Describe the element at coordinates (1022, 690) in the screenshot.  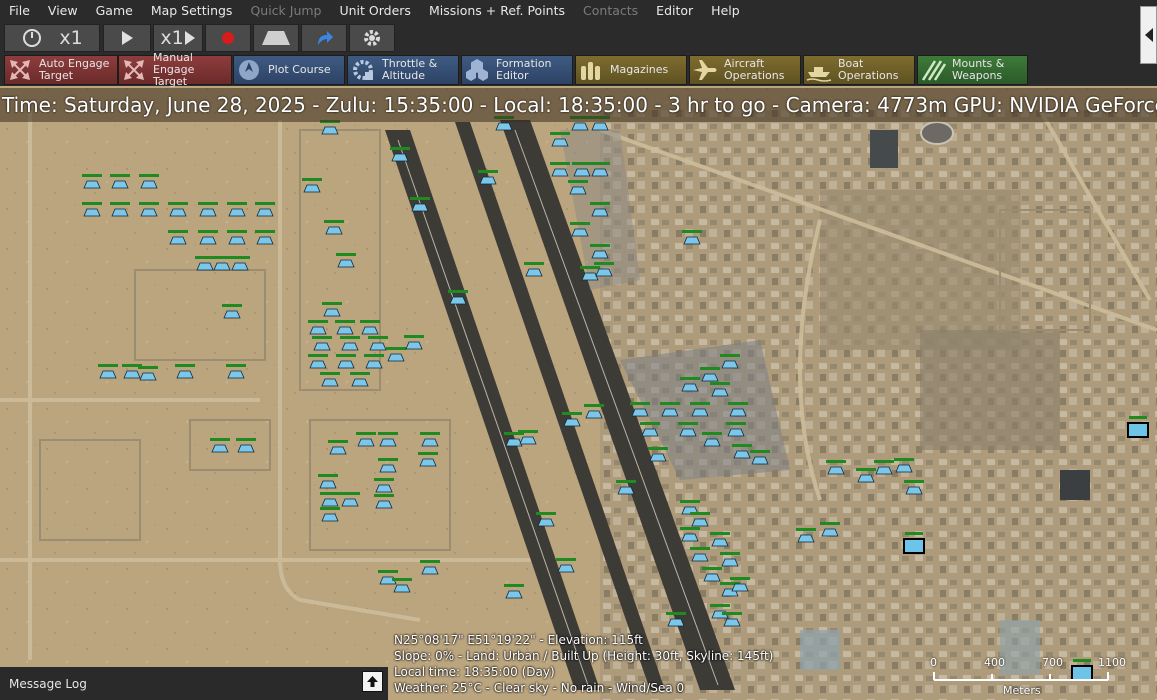
I see `scale-unit: Meters` at that location.